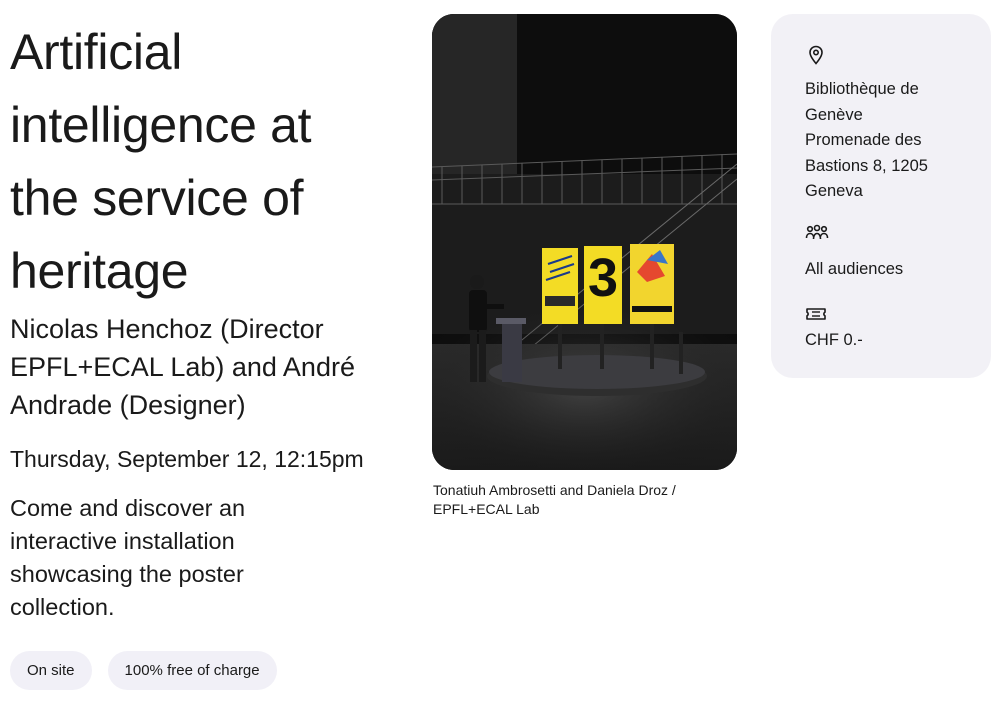 The height and width of the screenshot is (702, 1000). What do you see at coordinates (816, 55) in the screenshot?
I see `map-pin-icon` at bounding box center [816, 55].